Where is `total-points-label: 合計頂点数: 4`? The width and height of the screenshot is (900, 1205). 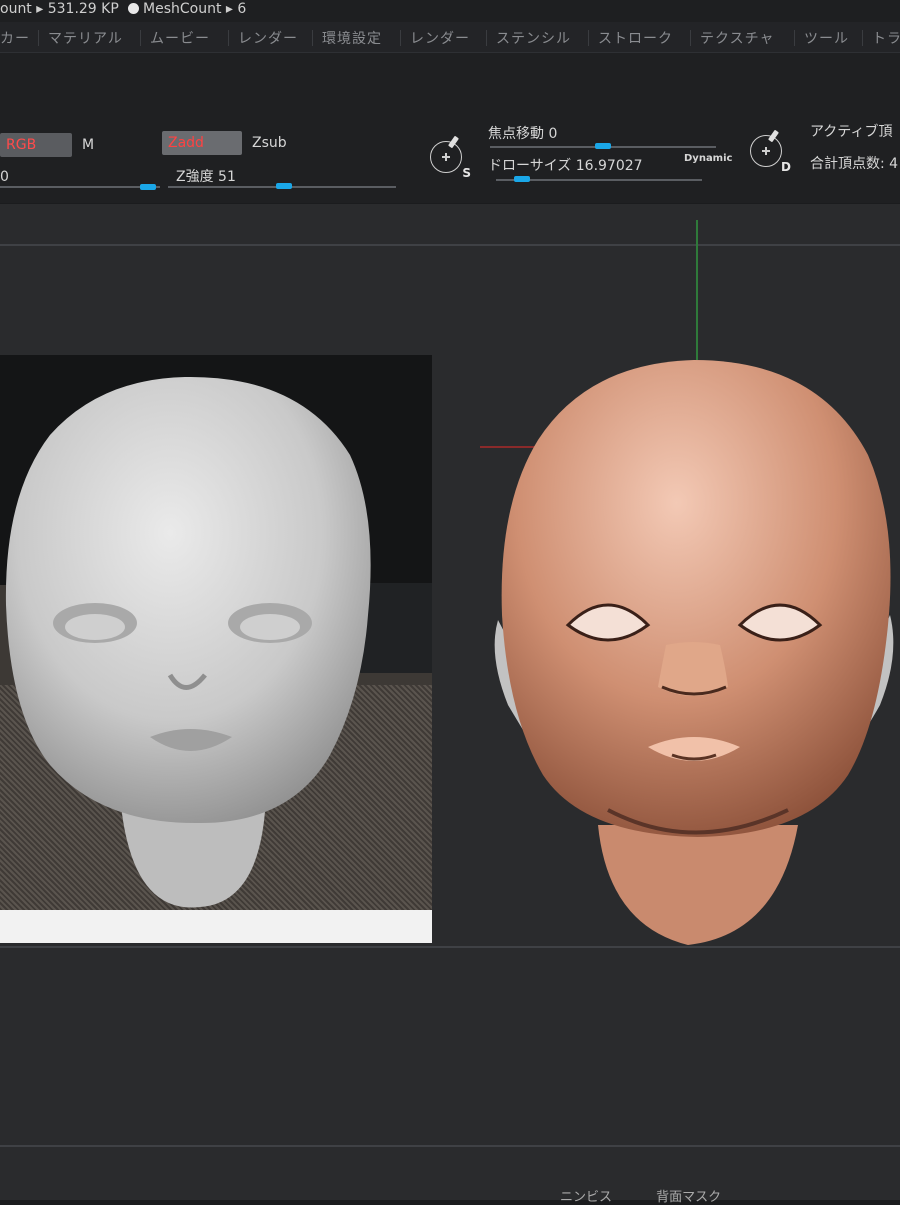 total-points-label: 合計頂点数: 4 is located at coordinates (854, 164).